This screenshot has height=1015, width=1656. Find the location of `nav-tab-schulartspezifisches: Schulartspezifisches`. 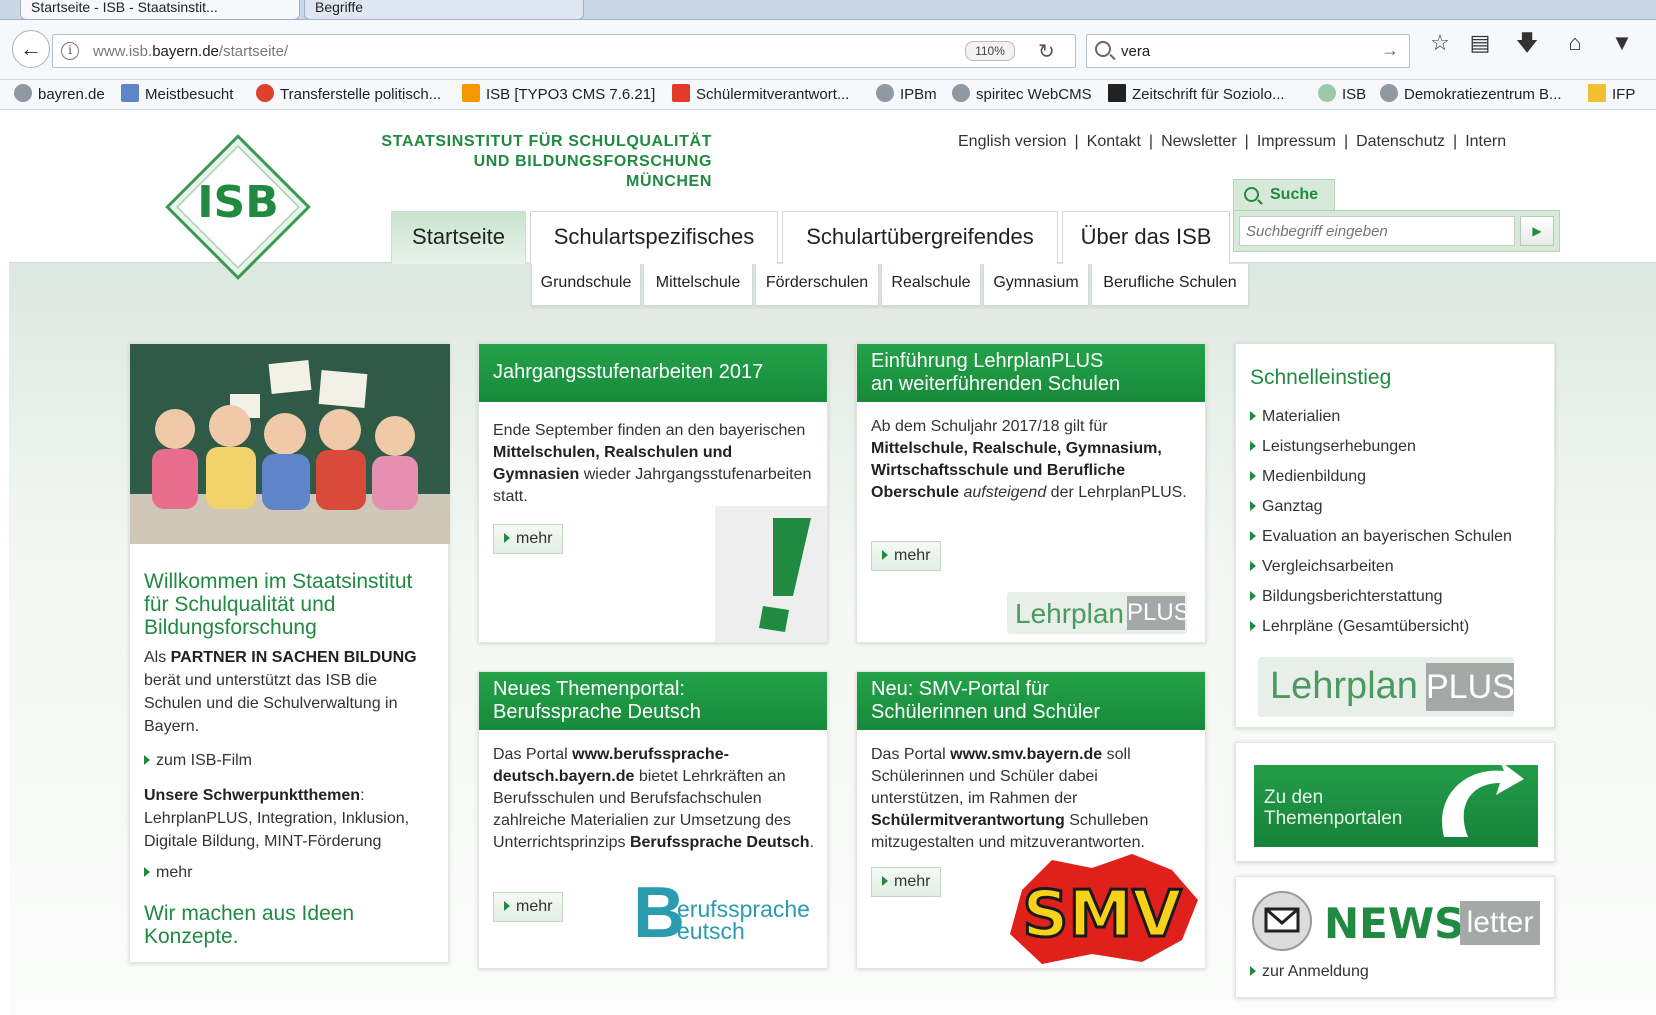

nav-tab-schulartspezifisches: Schulartspezifisches is located at coordinates (654, 237).